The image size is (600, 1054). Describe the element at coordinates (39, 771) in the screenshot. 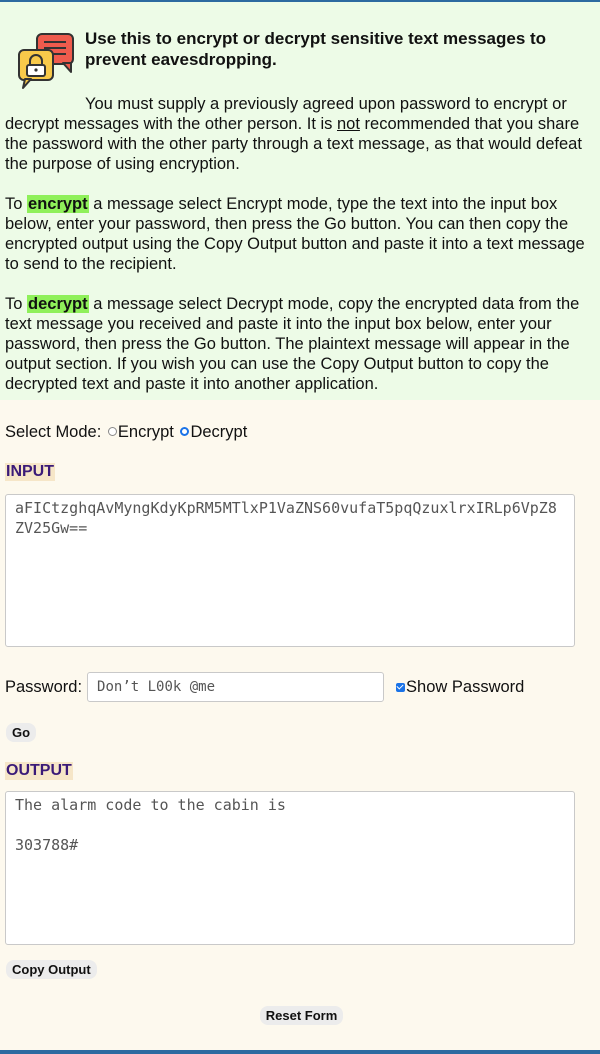

I see `output-section-label: OUTPUT` at that location.